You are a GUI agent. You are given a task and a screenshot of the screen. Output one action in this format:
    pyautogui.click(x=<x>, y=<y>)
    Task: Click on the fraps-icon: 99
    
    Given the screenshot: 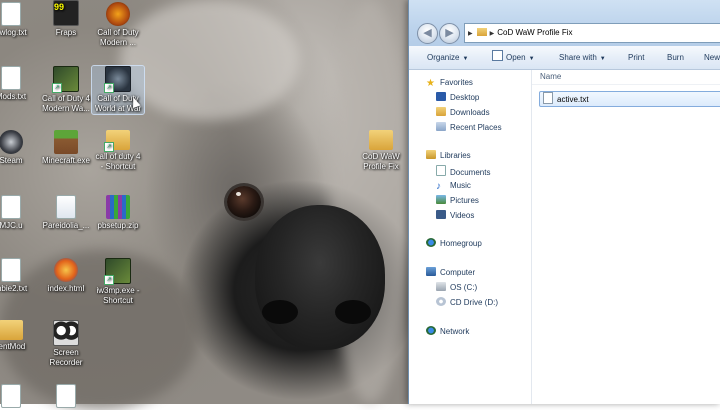 What is the action you would take?
    pyautogui.click(x=66, y=13)
    